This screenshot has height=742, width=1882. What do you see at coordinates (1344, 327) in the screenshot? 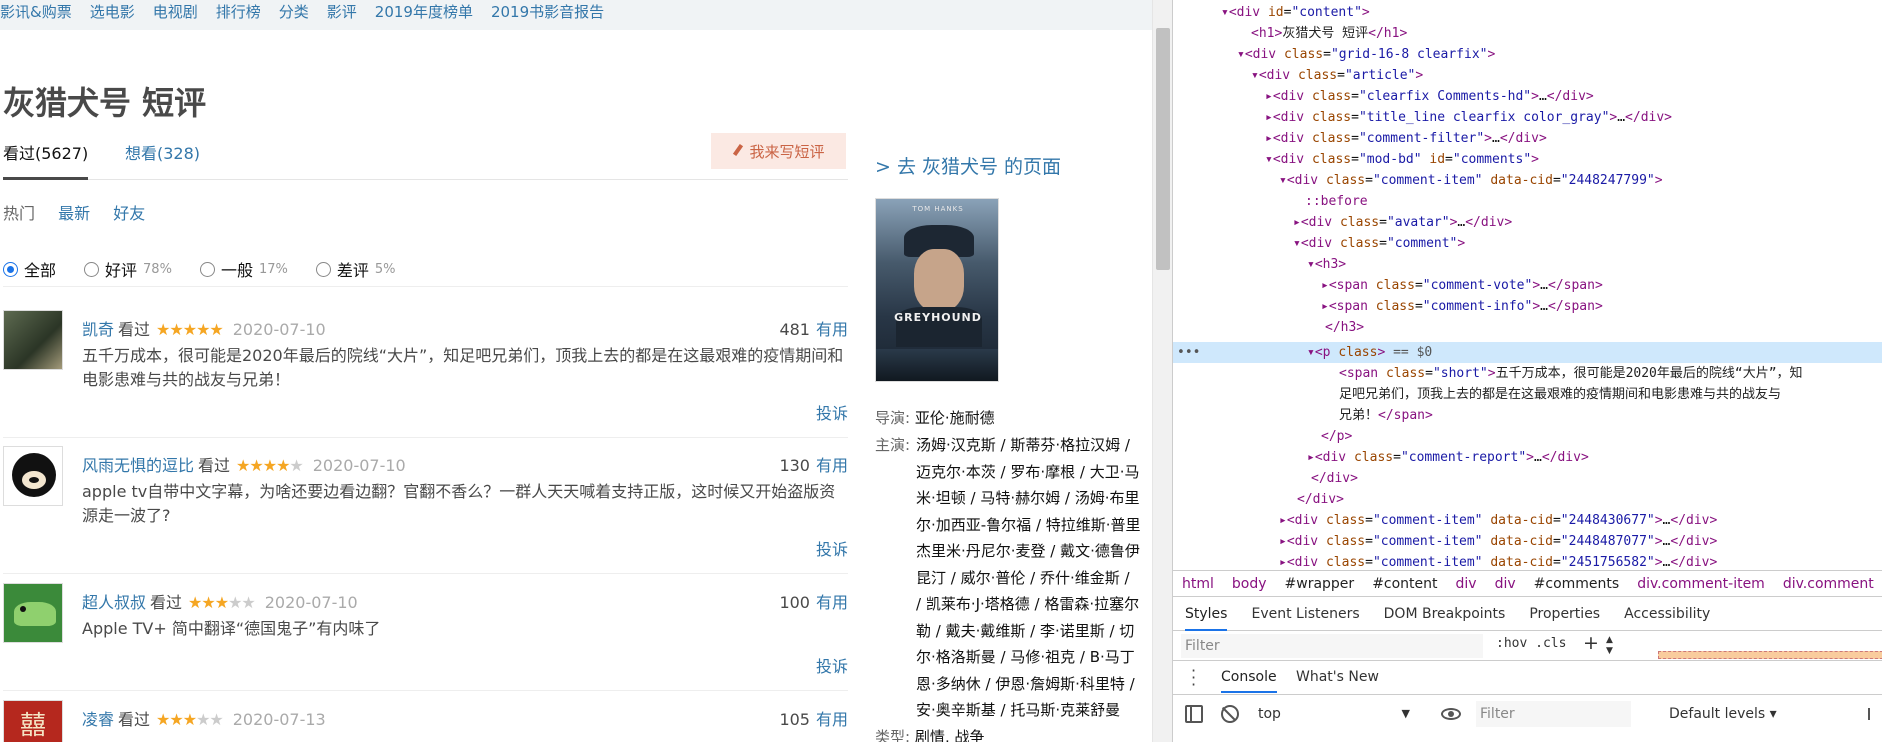
I see `dom-node: </h3>` at bounding box center [1344, 327].